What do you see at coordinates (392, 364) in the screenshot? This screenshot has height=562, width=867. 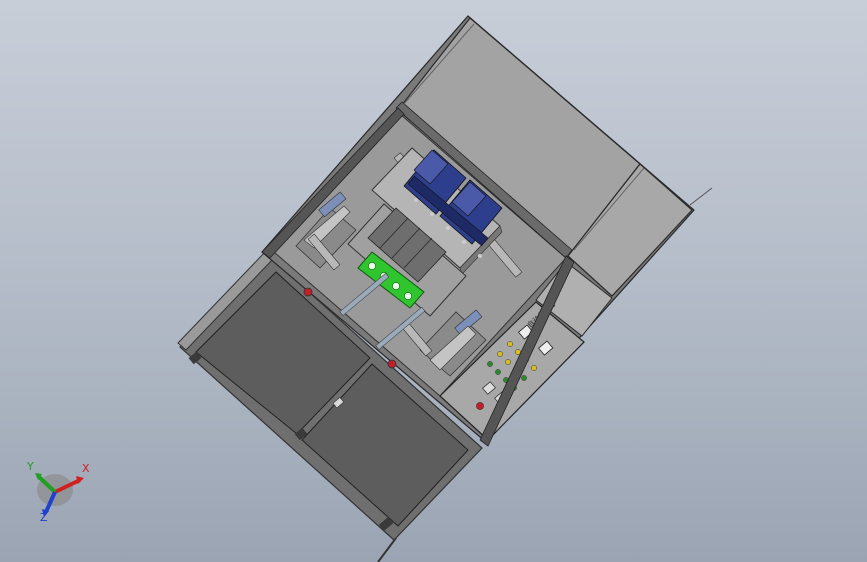 I see `start-button-right` at bounding box center [392, 364].